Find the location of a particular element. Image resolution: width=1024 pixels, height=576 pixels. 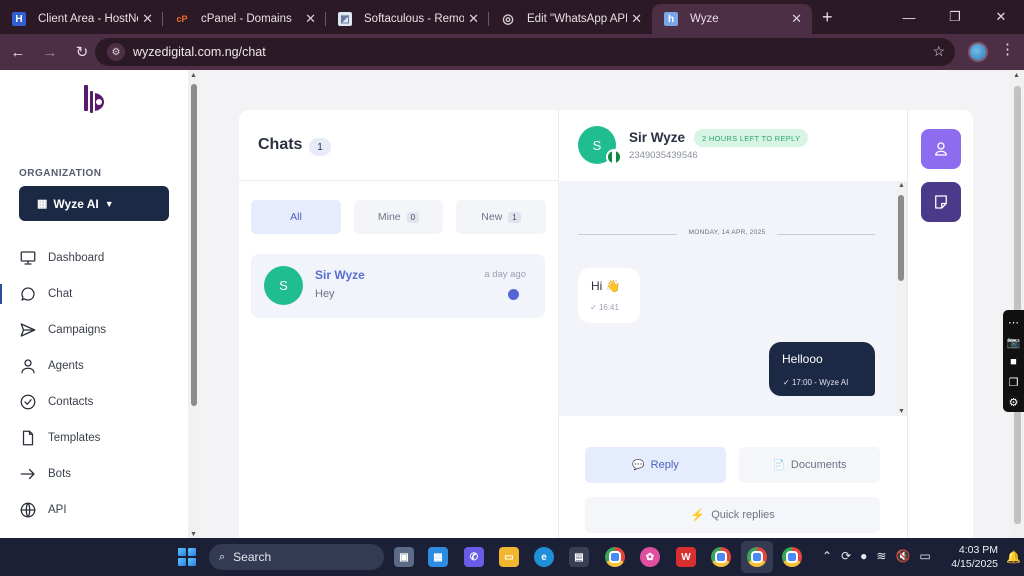

teams-icon: ✆ is located at coordinates (474, 557).